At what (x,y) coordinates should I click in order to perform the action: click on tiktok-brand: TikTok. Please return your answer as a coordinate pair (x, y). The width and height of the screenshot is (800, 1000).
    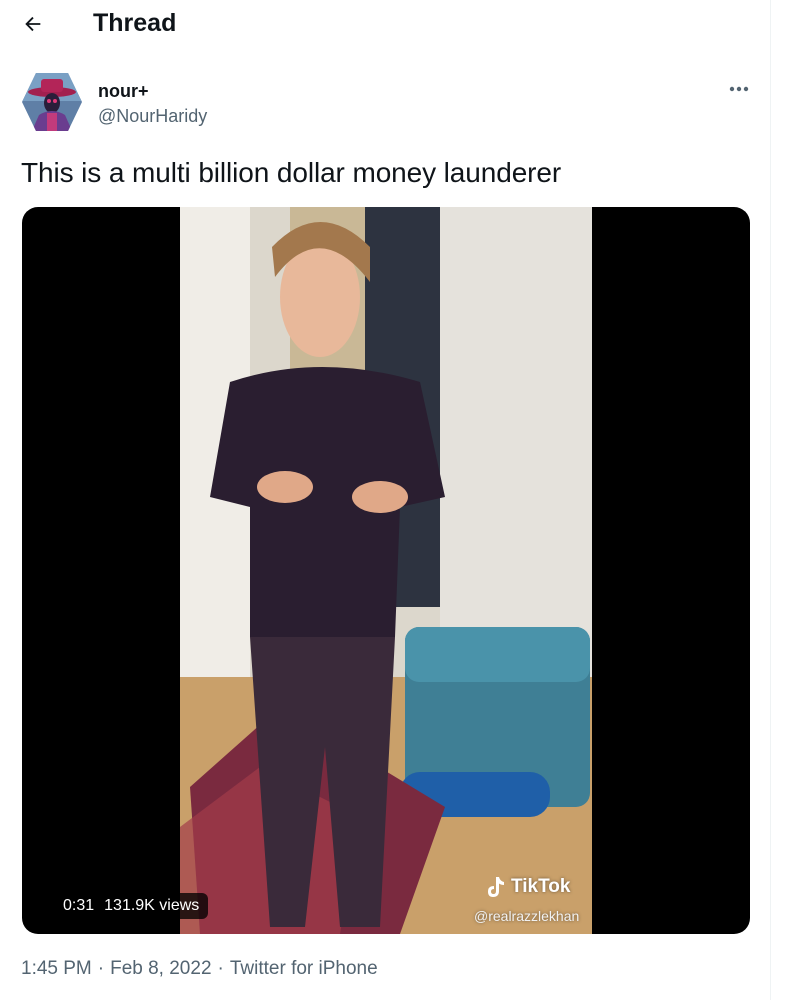
    Looking at the image, I should click on (541, 886).